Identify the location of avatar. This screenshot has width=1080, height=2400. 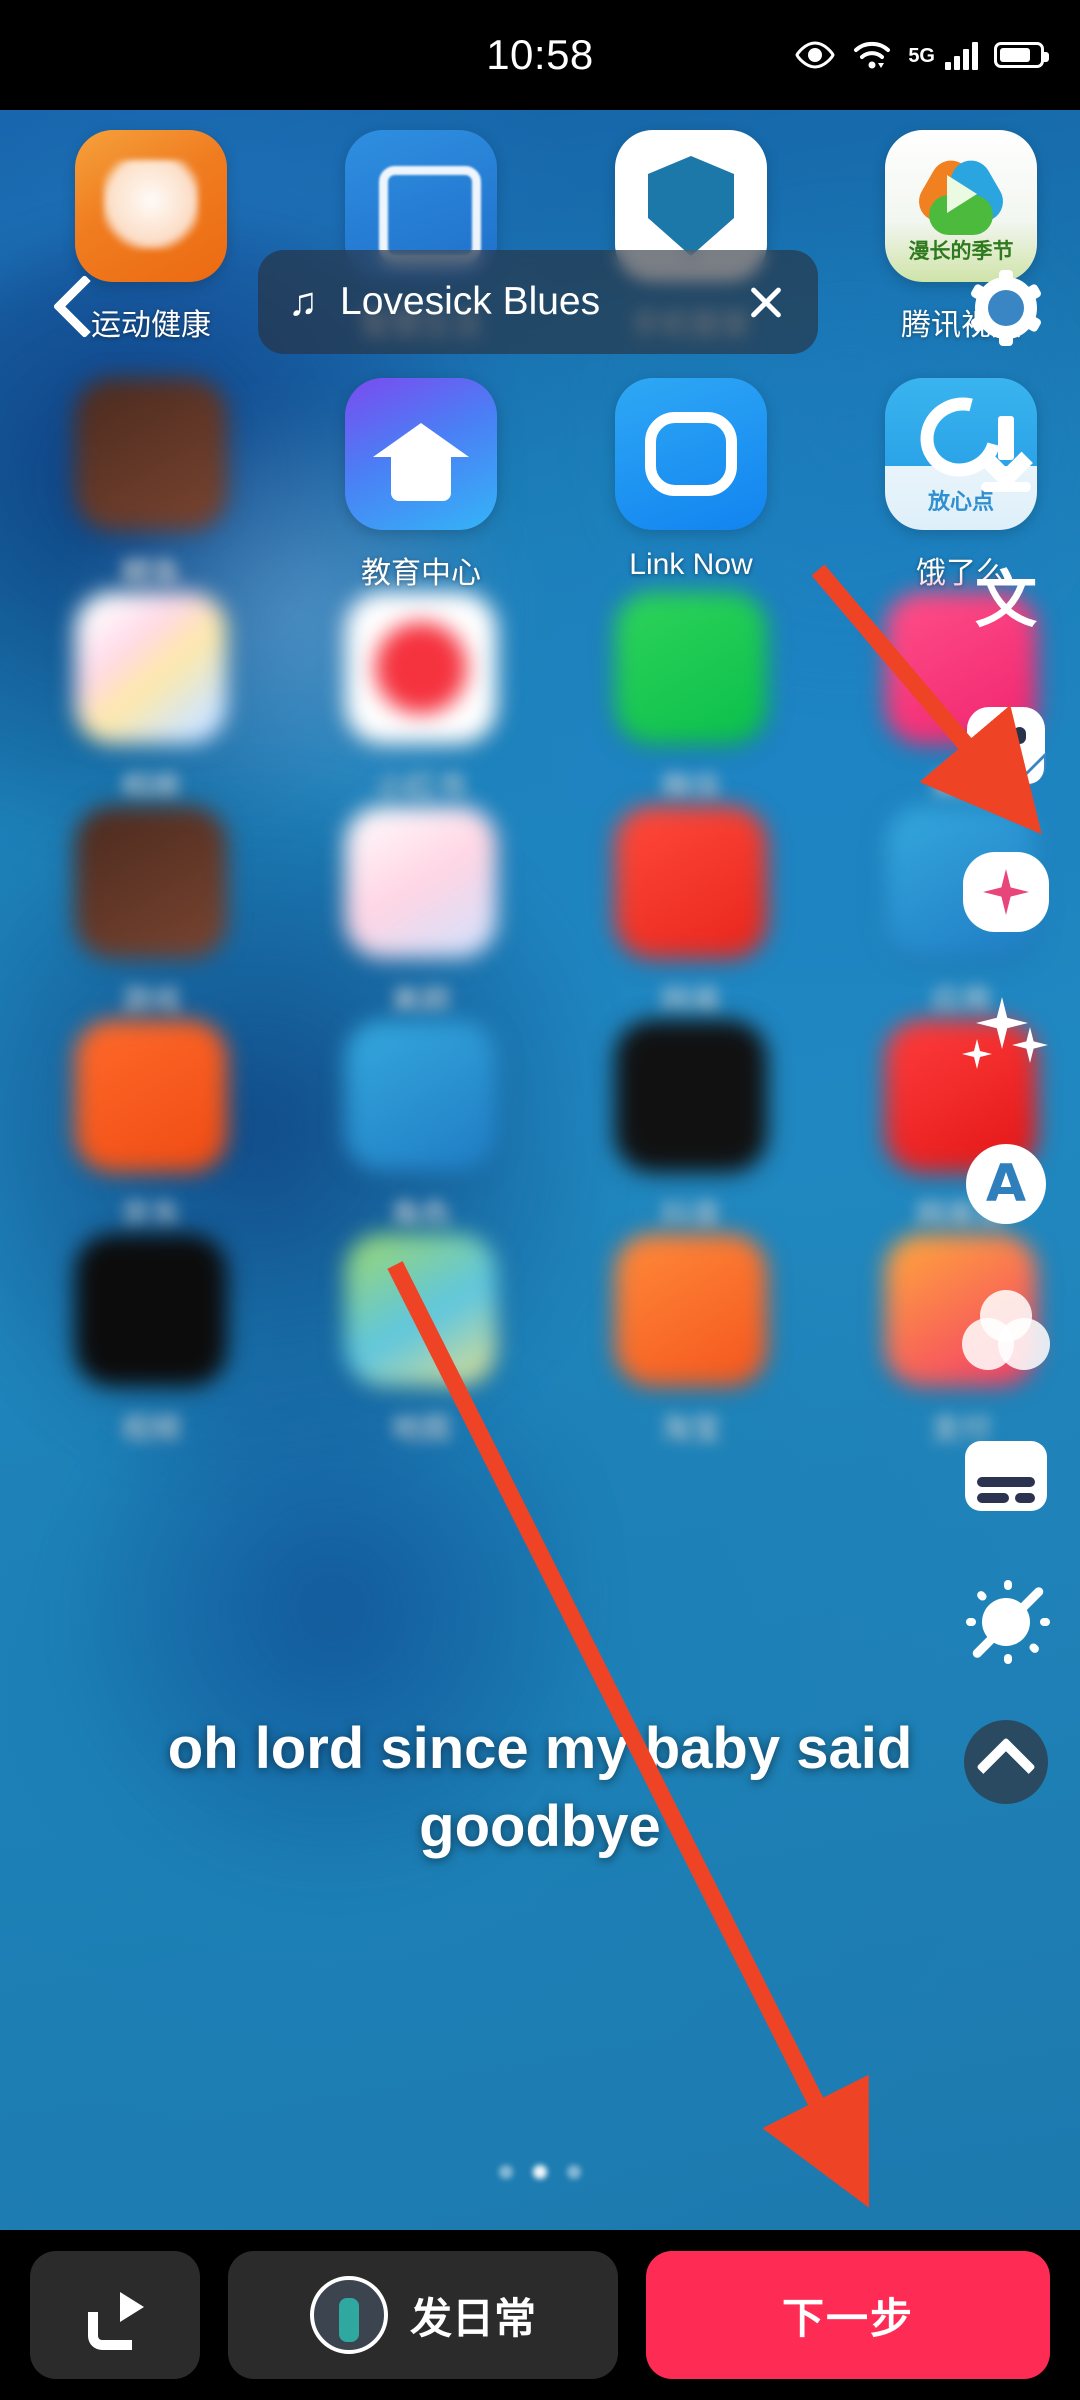
(348, 2315).